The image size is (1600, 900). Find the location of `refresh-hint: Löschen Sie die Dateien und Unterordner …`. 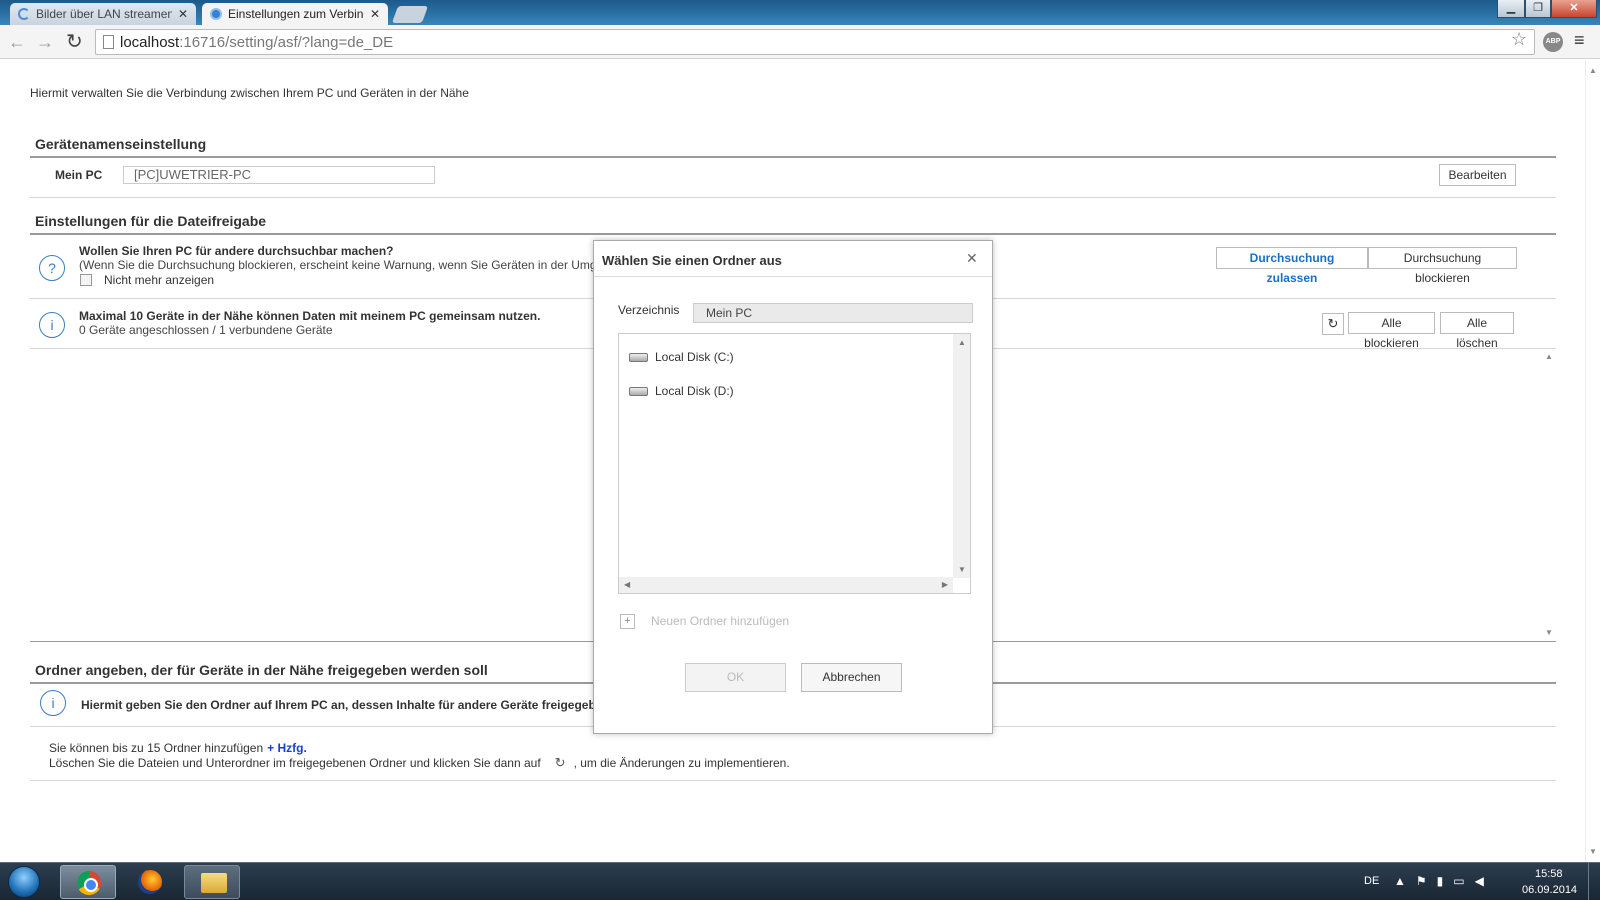

refresh-hint: Löschen Sie die Dateien und Unterordner … is located at coordinates (419, 763).